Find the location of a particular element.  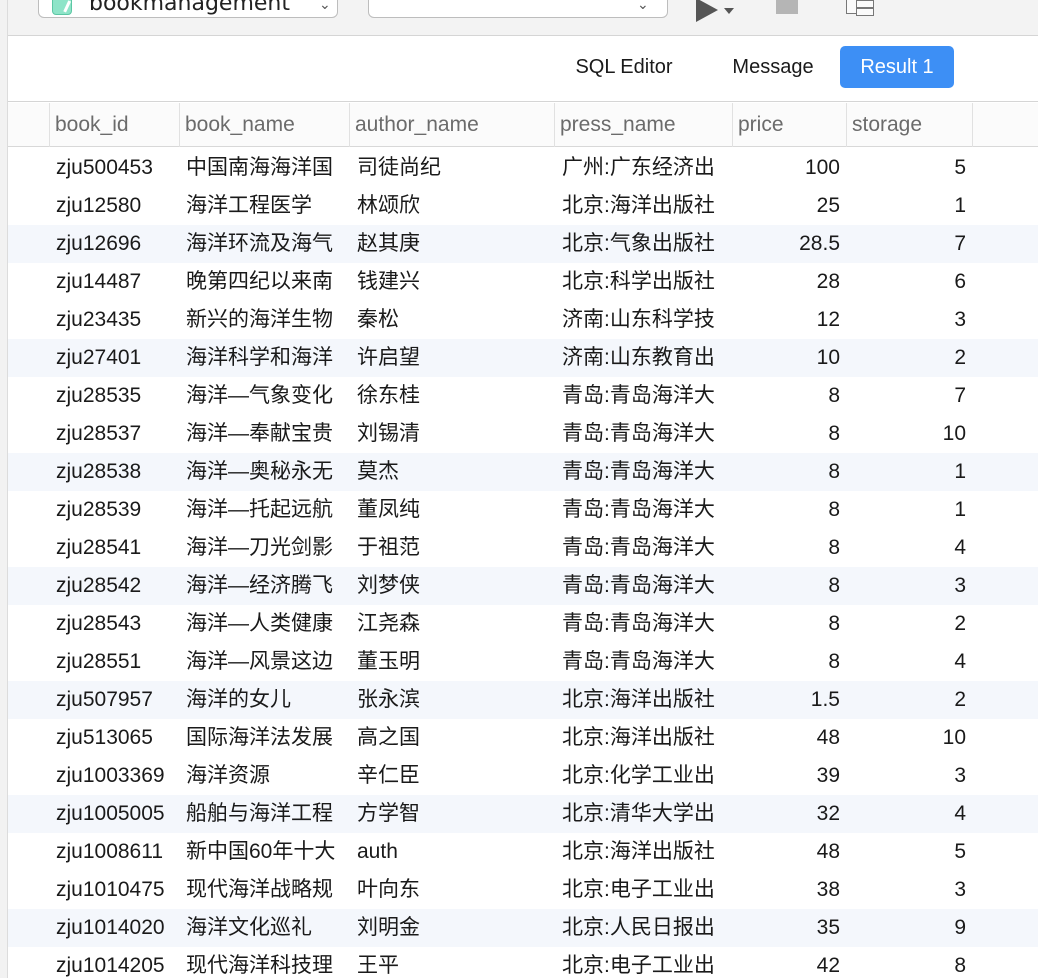

cell-book-name: 海洋—刀光剑影 is located at coordinates (265, 548).